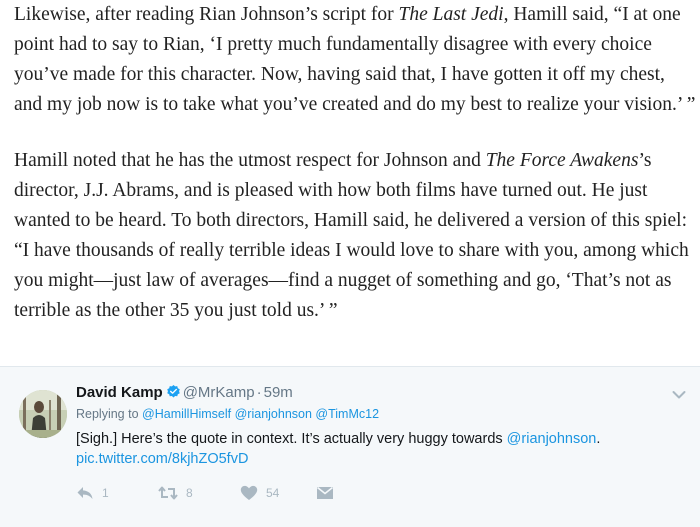 The image size is (700, 527). What do you see at coordinates (119, 392) in the screenshot?
I see `display-name: David Kamp` at bounding box center [119, 392].